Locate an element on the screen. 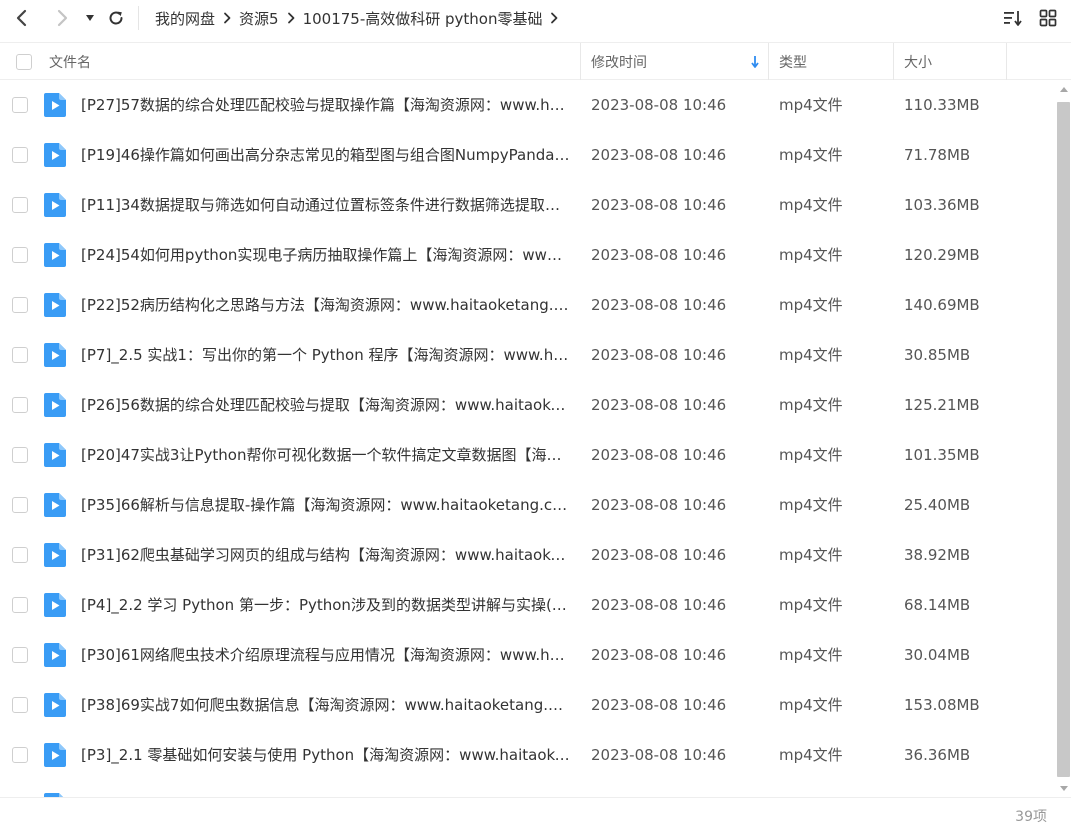 The height and width of the screenshot is (828, 1071). file-row is located at coordinates (528, 788).